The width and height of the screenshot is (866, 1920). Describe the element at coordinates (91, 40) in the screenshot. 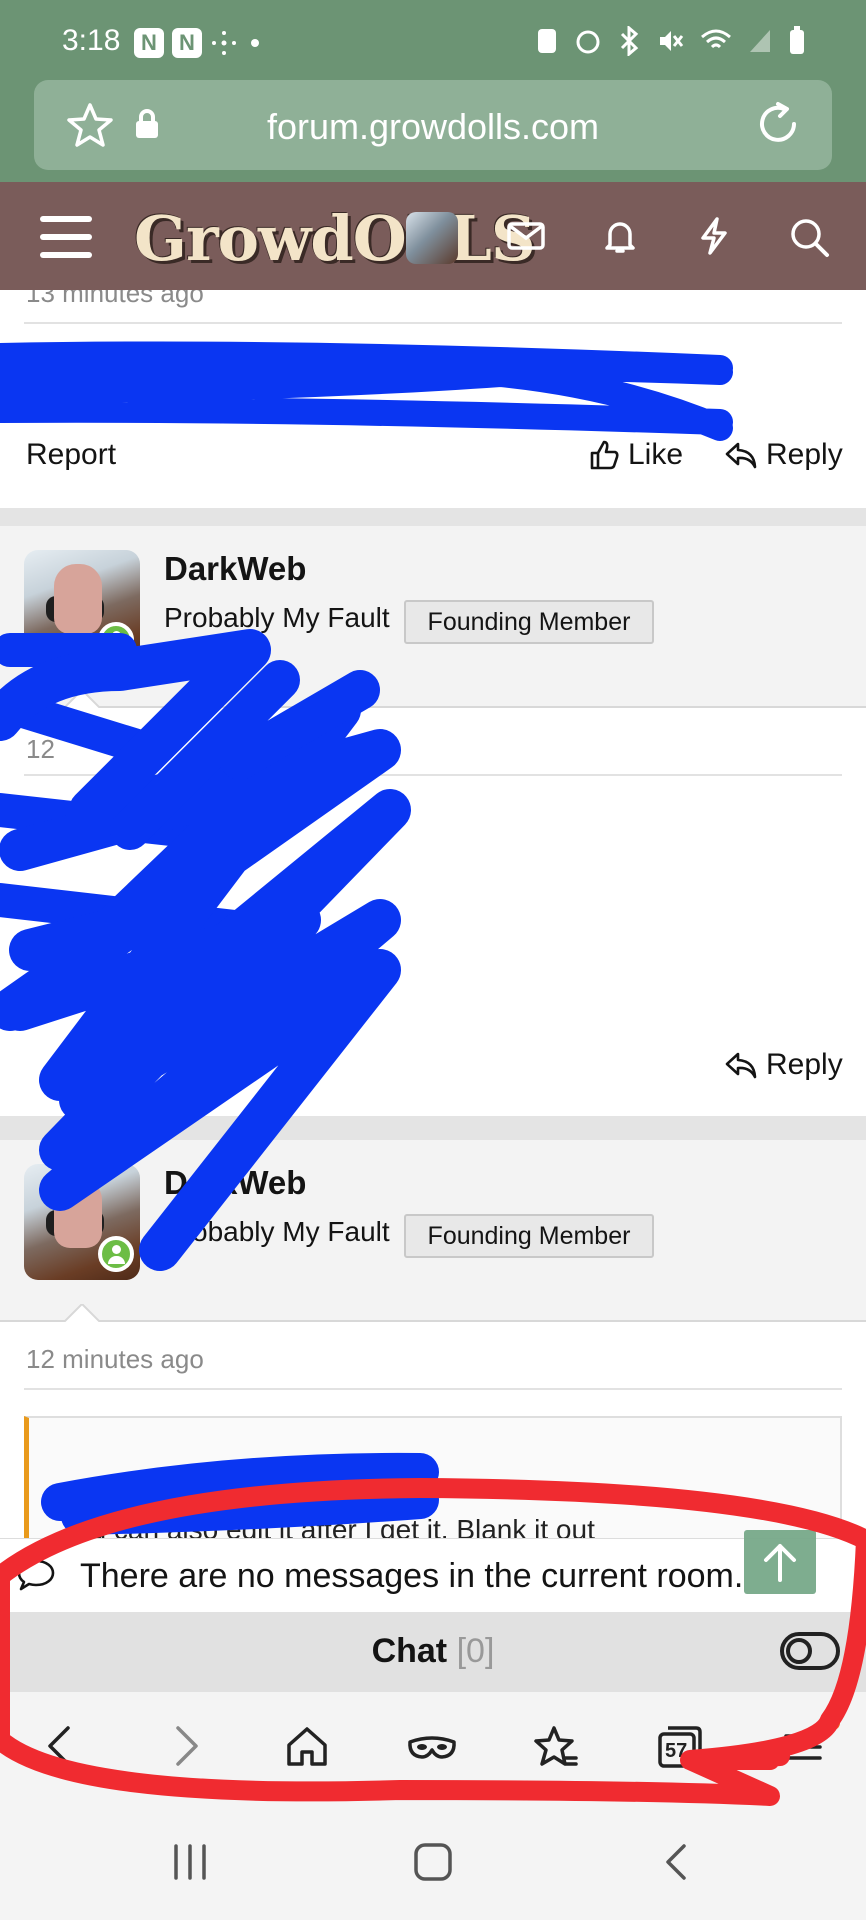

I see `status-time: 3:18` at that location.